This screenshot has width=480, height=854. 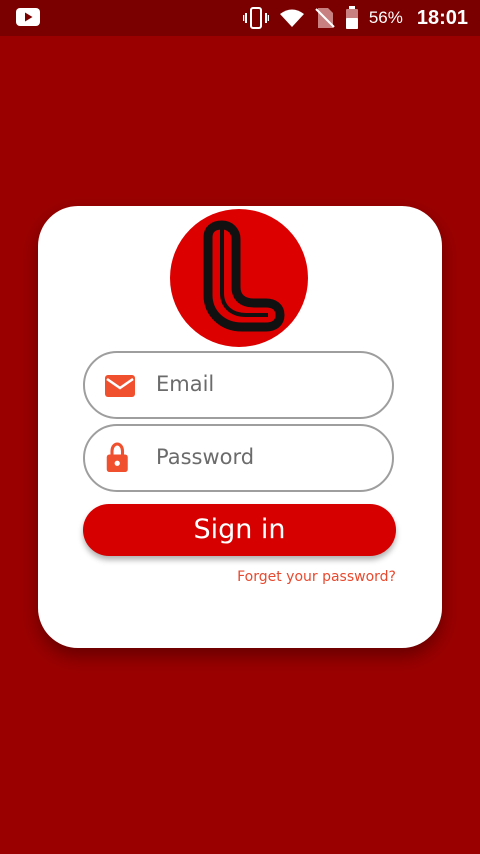 What do you see at coordinates (205, 457) in the screenshot?
I see `password-placeholder: Password` at bounding box center [205, 457].